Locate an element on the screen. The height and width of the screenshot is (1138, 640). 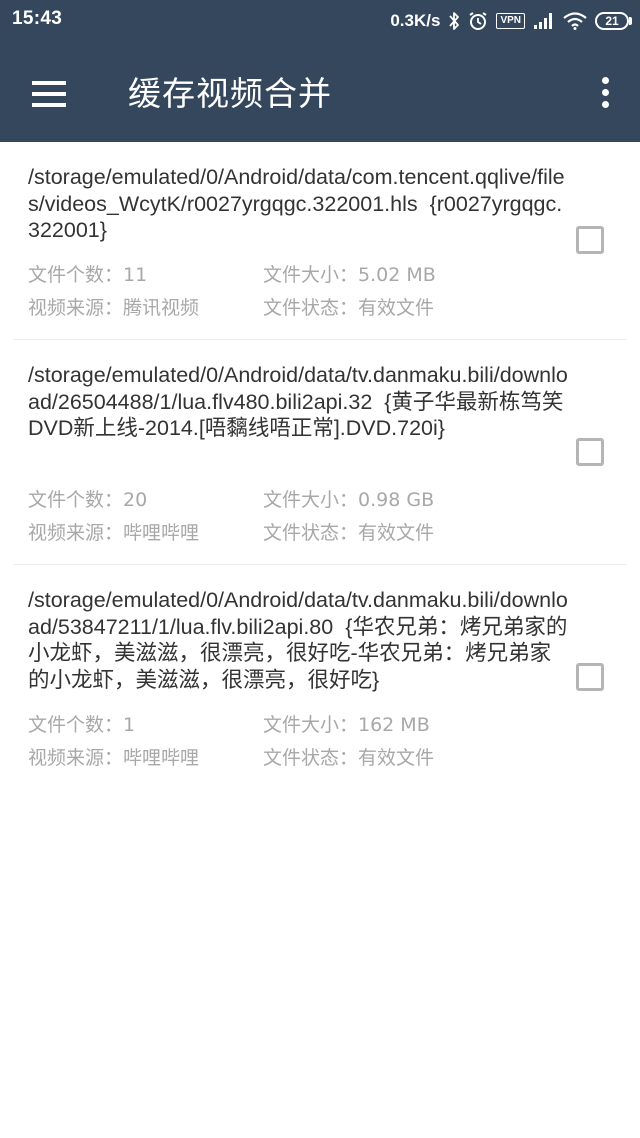
item-meta: 文件个数：20 文件大小：0.98 GB 视频来源：哔哩哔哩 文件状态：有效文件 is located at coordinates (298, 517).